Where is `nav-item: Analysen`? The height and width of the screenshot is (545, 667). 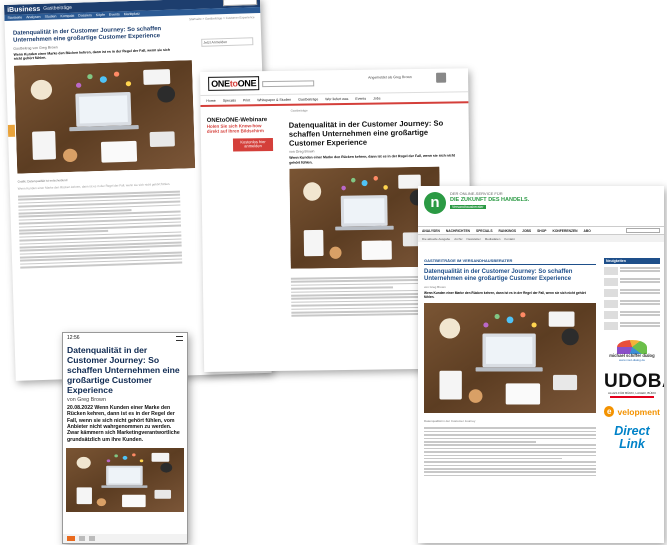 nav-item: Analysen is located at coordinates (33, 17).